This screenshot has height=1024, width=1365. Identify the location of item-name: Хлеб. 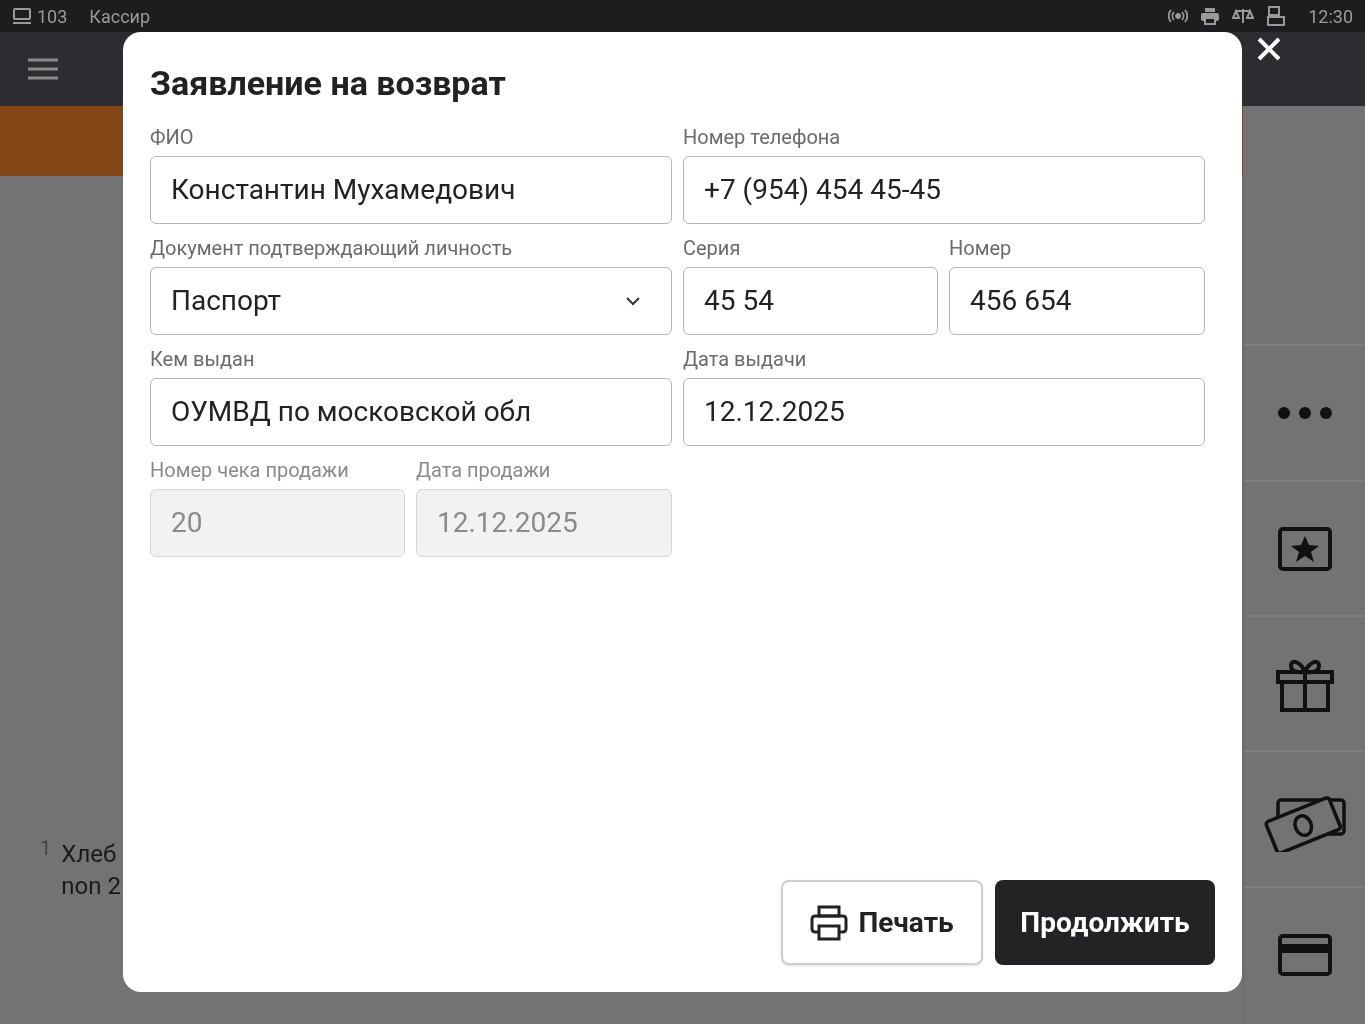
(89, 854).